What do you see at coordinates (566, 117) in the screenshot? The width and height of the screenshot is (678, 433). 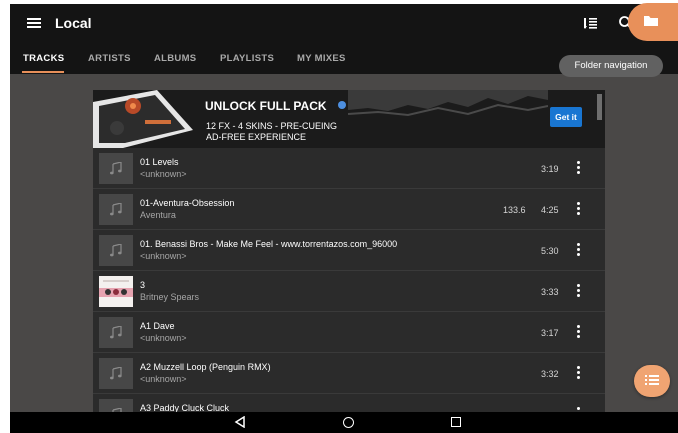 I see `get-it-button: Get it` at bounding box center [566, 117].